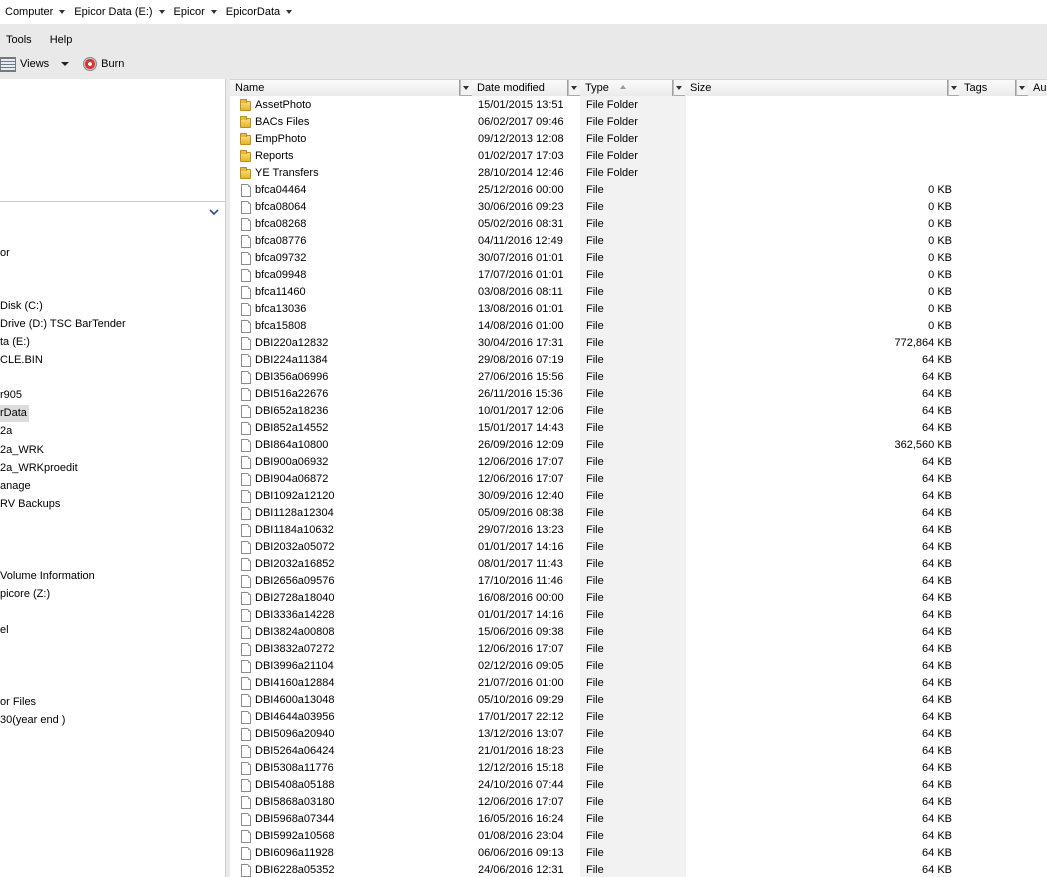 The width and height of the screenshot is (1047, 877). Describe the element at coordinates (638, 241) in the screenshot. I see `file-row: bfca08776 04/11/2016 12:49 File 0 KB` at that location.